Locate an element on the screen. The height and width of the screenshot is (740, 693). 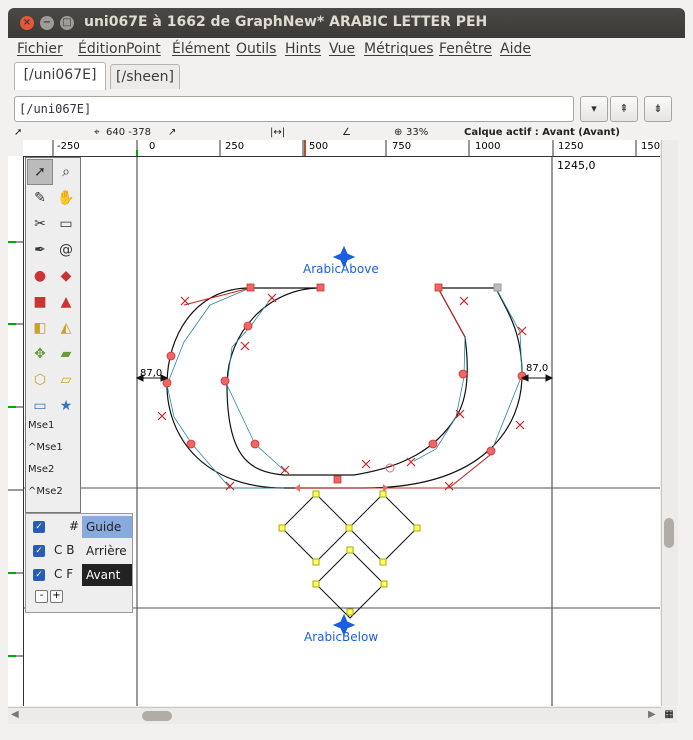
menu-aide: Aide is located at coordinates (515, 49).